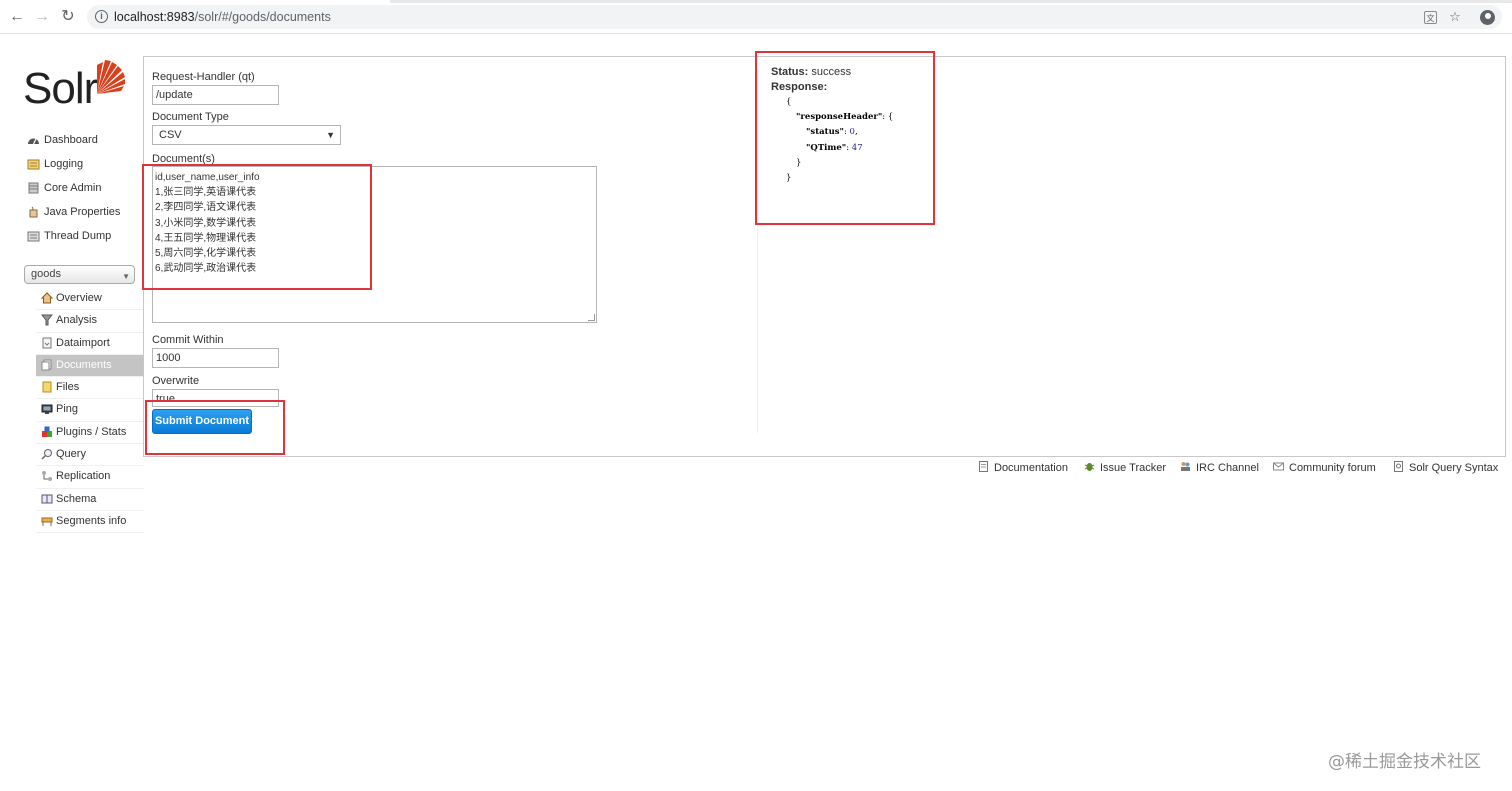 The image size is (1512, 791). Describe the element at coordinates (591, 317) in the screenshot. I see `resize-grip-icon` at that location.